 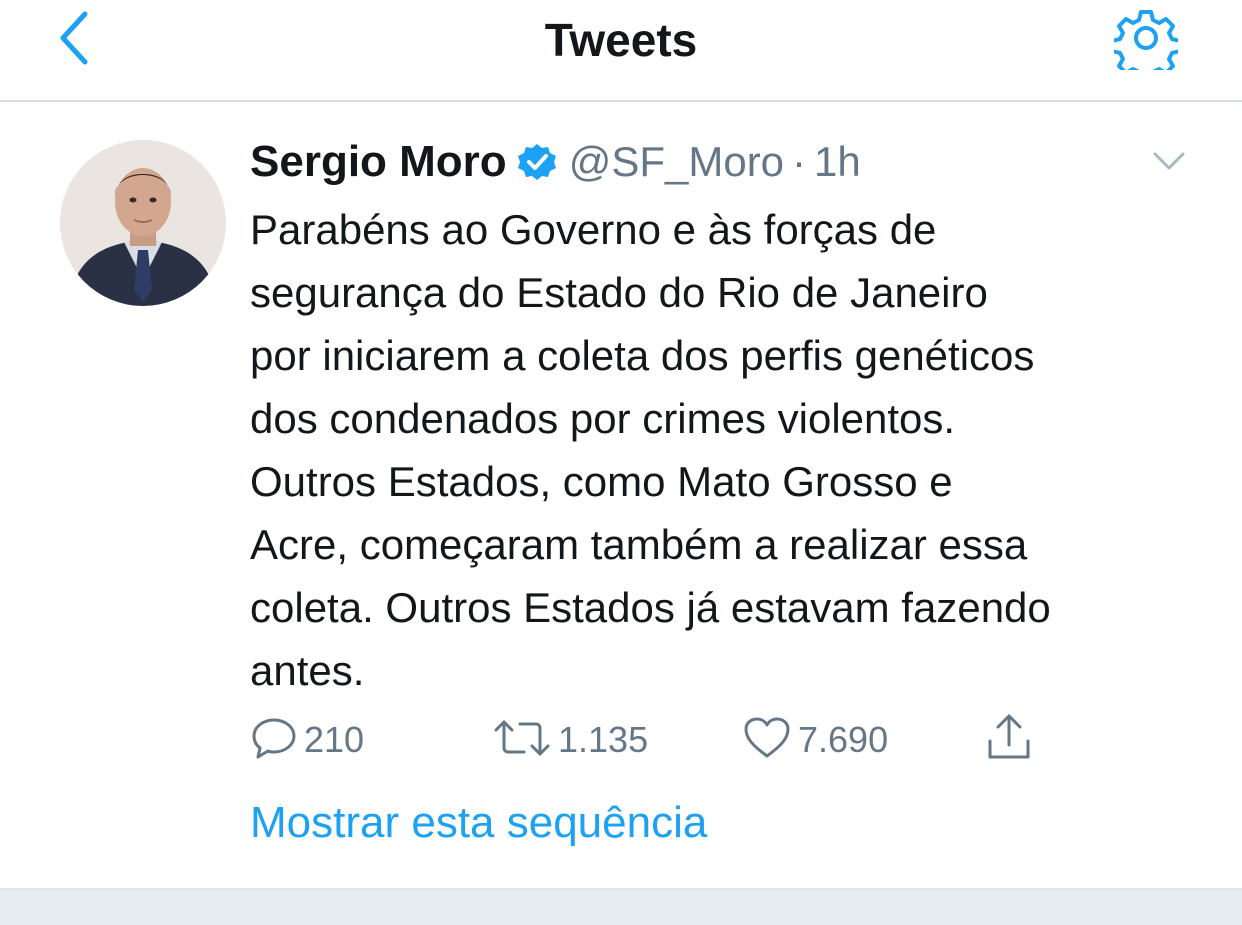 What do you see at coordinates (619, 292) in the screenshot?
I see `tweet-text-line: segurança do Estado do Rio de Janeiro` at bounding box center [619, 292].